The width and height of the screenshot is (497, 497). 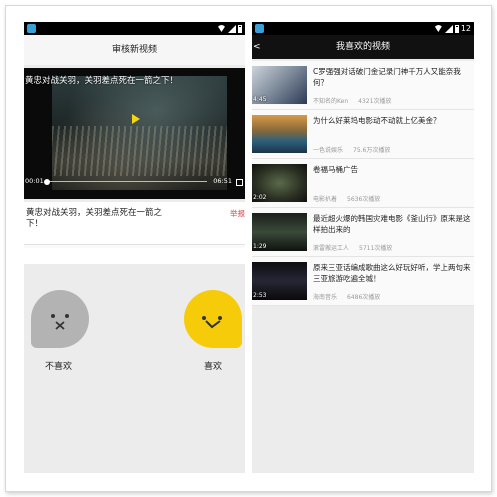 I want to click on video-thumbnail, so click(x=279, y=134).